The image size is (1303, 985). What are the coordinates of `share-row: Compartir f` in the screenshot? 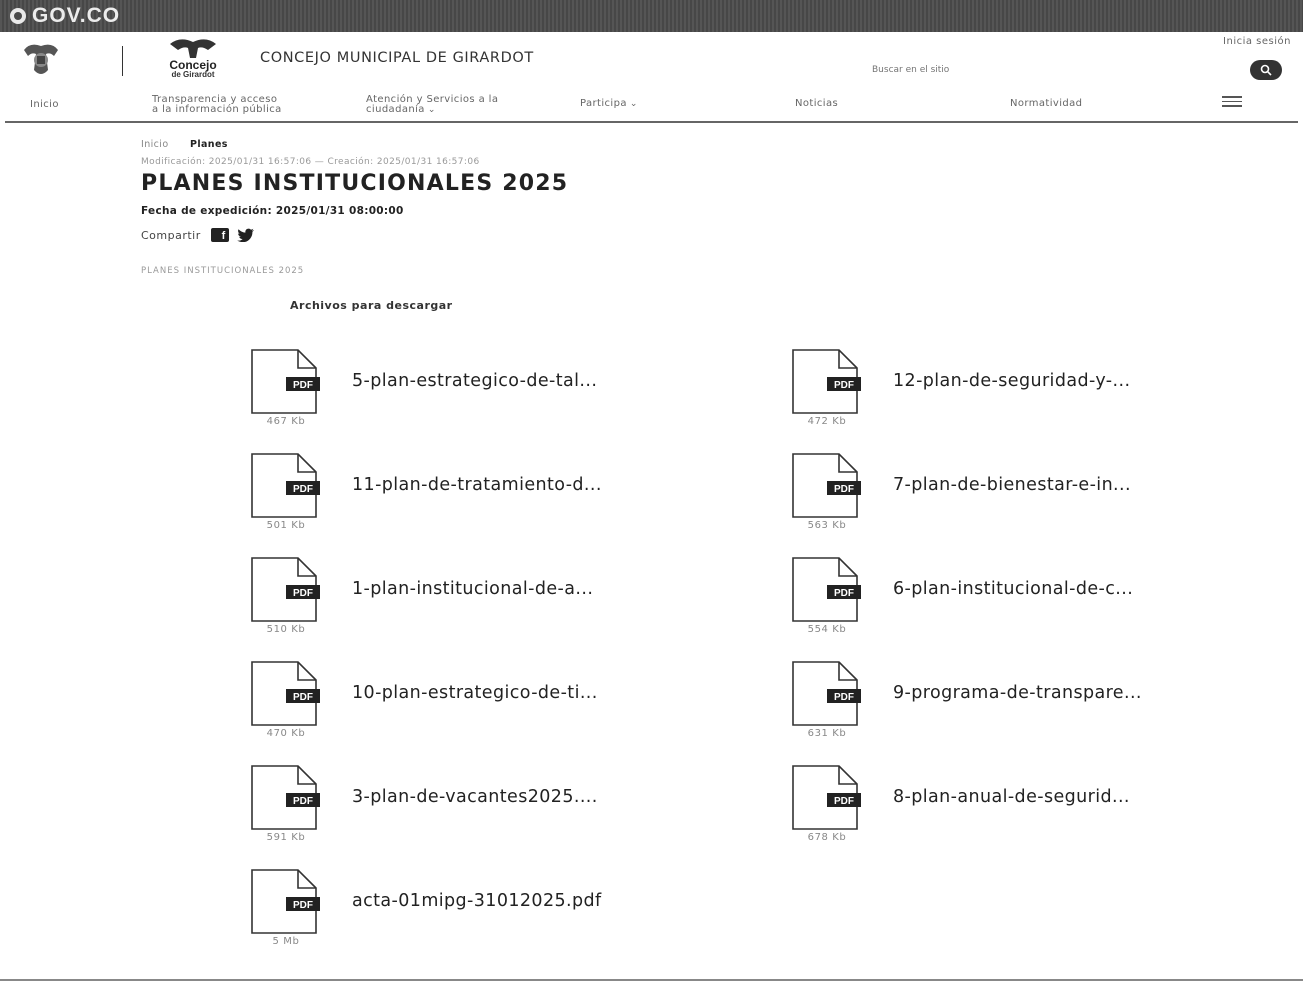 It's located at (198, 235).